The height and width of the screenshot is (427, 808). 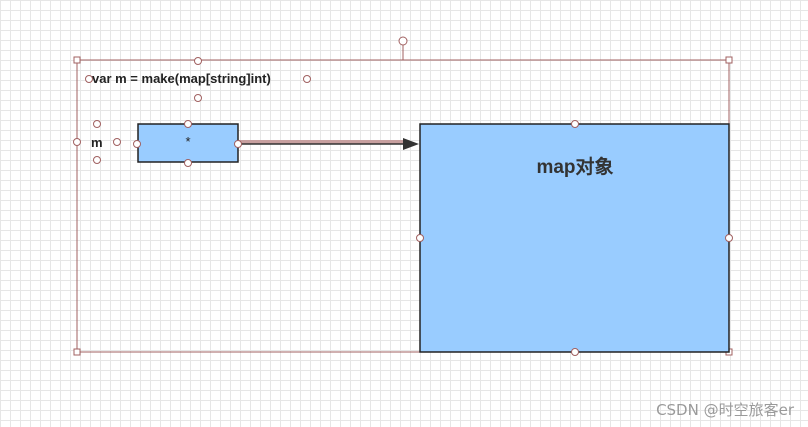 I want to click on selection-handle-bottom-left, so click(x=77, y=352).